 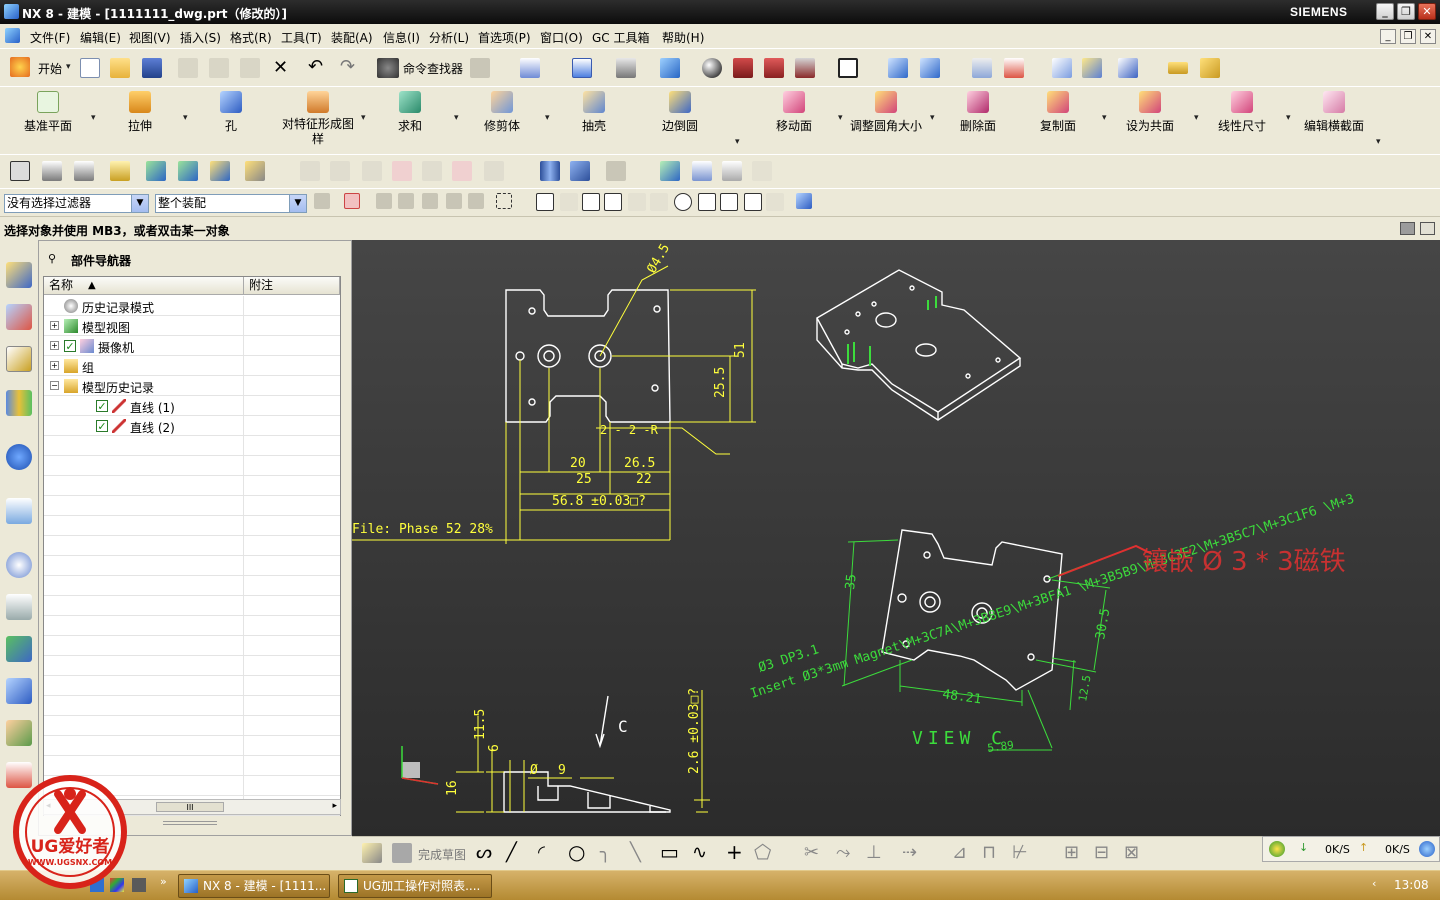 What do you see at coordinates (1385, 11) in the screenshot?
I see `minimize-button: _` at bounding box center [1385, 11].